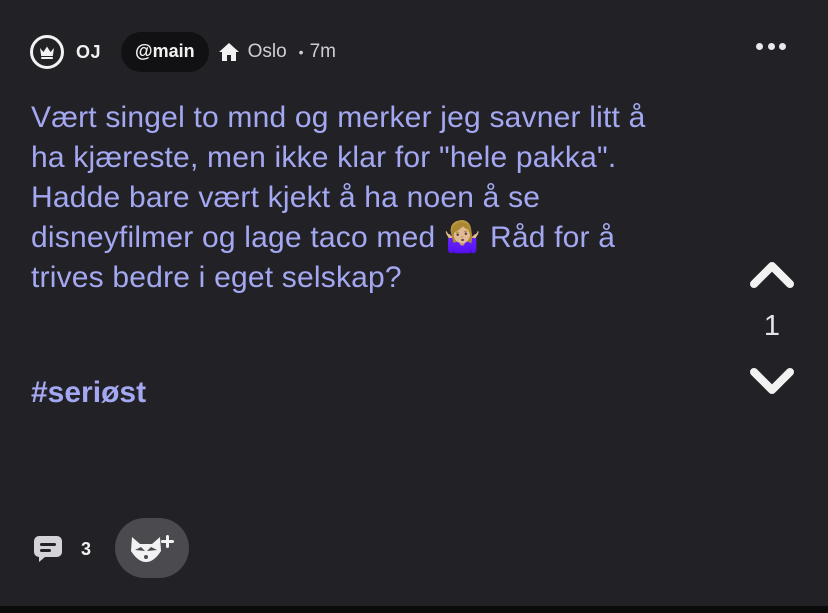 Image resolution: width=828 pixels, height=613 pixels. What do you see at coordinates (86, 548) in the screenshot?
I see `comment-count: 3` at bounding box center [86, 548].